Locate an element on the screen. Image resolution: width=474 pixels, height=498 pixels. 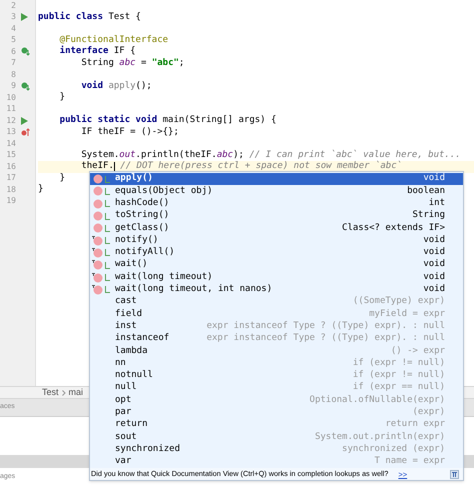
code-line: public class Test { is located at coordinates (89, 17).